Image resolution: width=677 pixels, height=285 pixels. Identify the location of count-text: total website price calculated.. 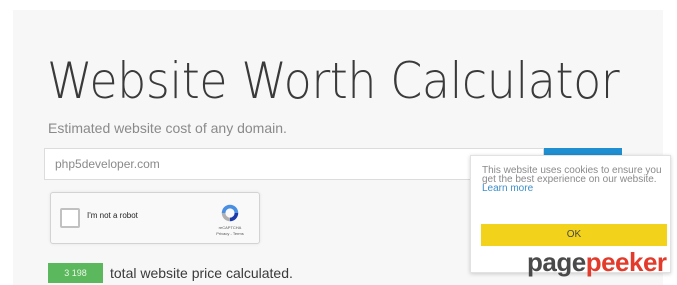
(201, 273).